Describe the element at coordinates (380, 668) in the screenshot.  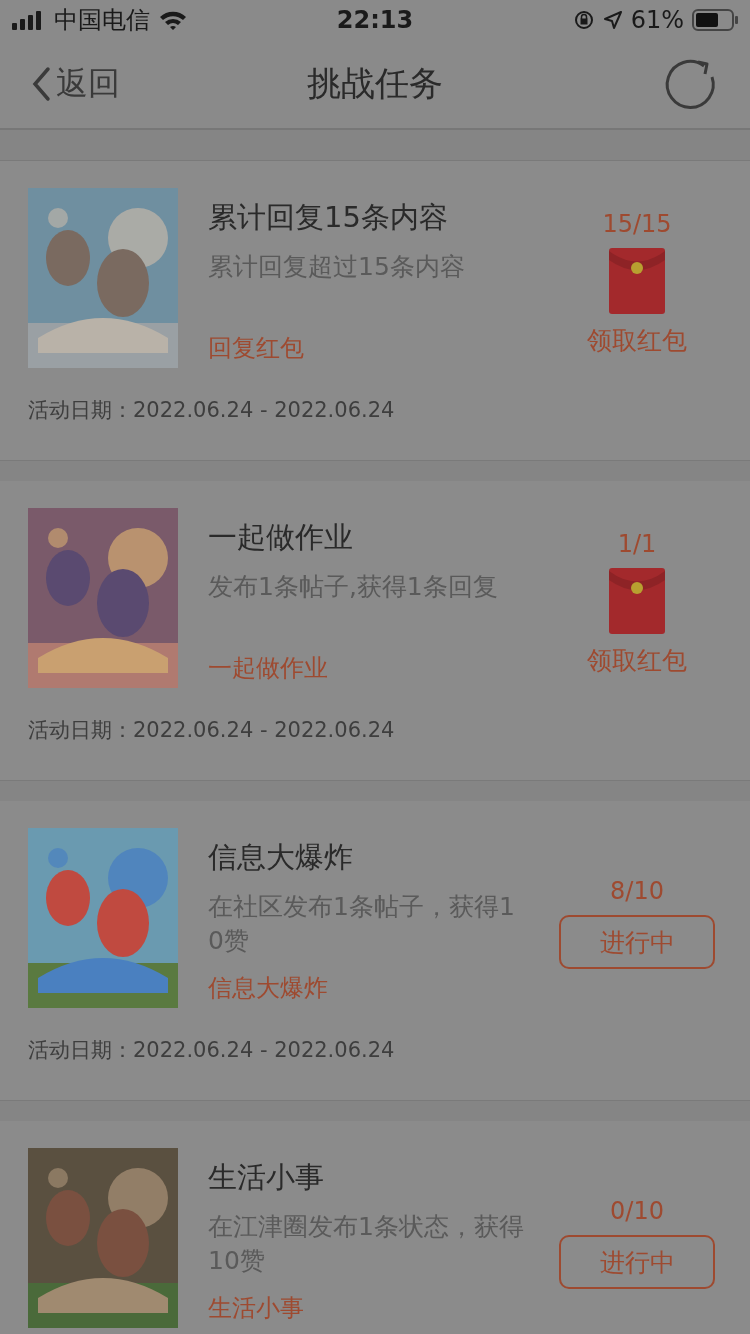
I see `task-tag: 一起做作业` at that location.